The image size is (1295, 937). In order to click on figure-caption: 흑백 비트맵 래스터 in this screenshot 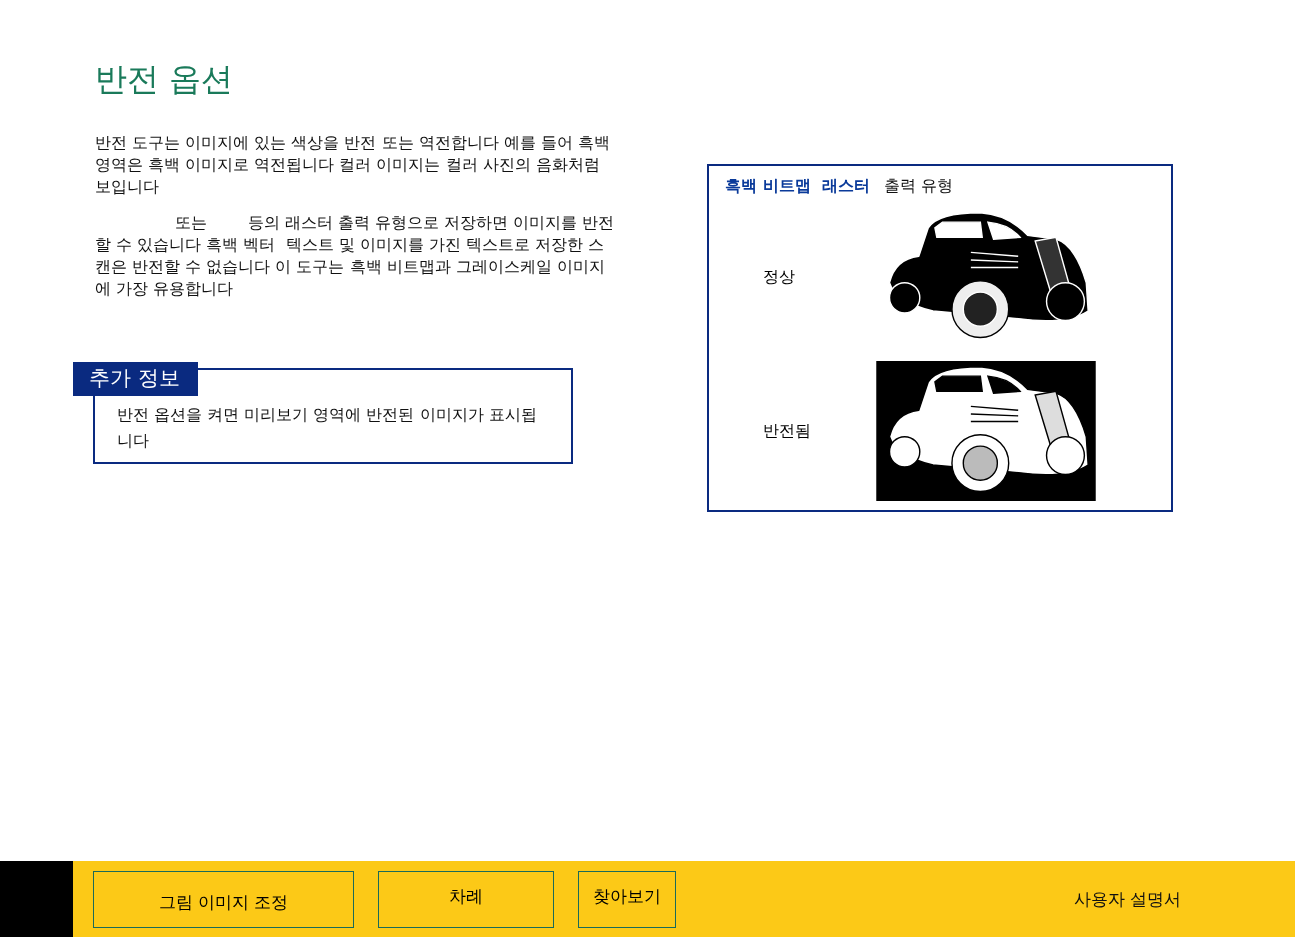, I will do `click(797, 186)`.